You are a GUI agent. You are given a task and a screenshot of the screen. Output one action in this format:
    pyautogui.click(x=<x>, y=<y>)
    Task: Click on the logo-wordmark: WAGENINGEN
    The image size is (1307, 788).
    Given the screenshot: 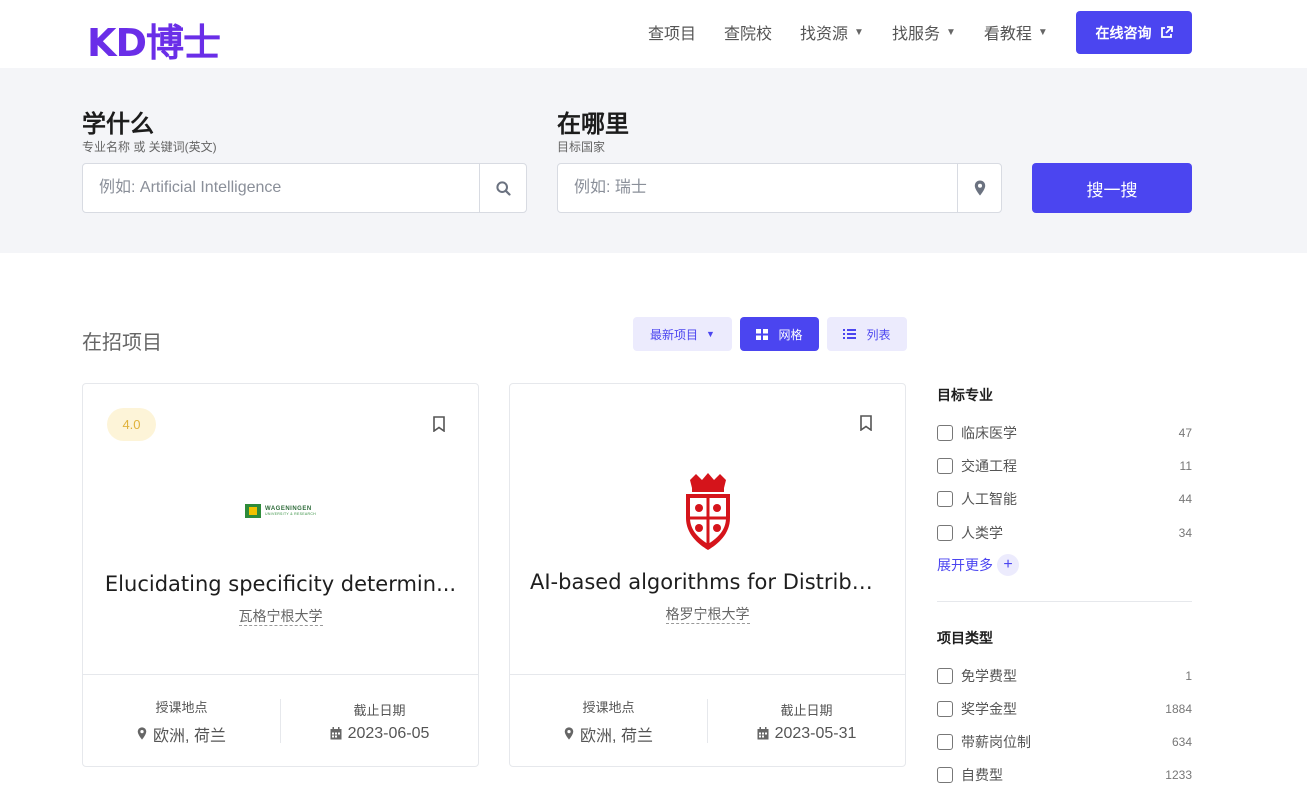 What is the action you would take?
    pyautogui.click(x=288, y=508)
    